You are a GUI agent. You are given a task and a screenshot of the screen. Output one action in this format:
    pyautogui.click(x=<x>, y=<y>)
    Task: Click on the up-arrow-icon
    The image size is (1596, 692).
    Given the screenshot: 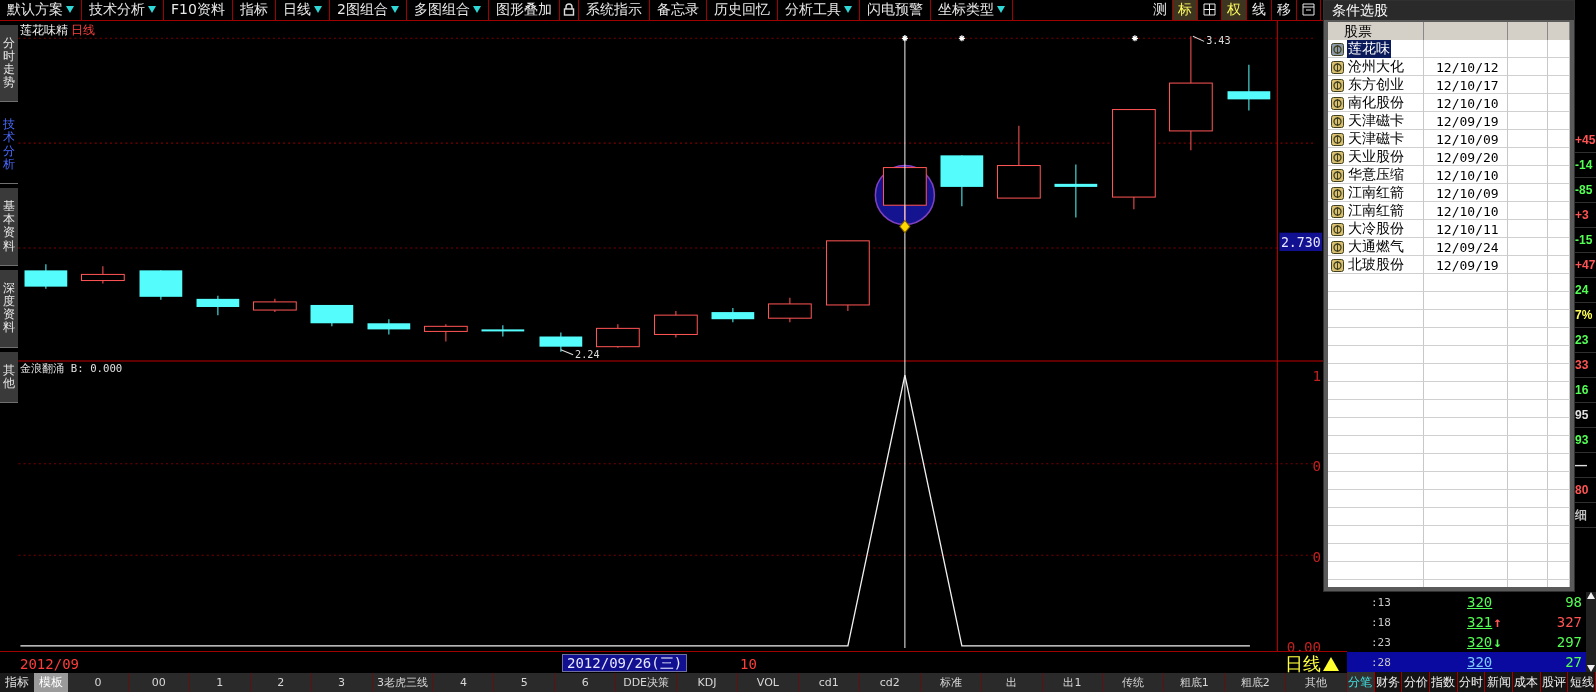 What is the action you would take?
    pyautogui.click(x=1591, y=595)
    